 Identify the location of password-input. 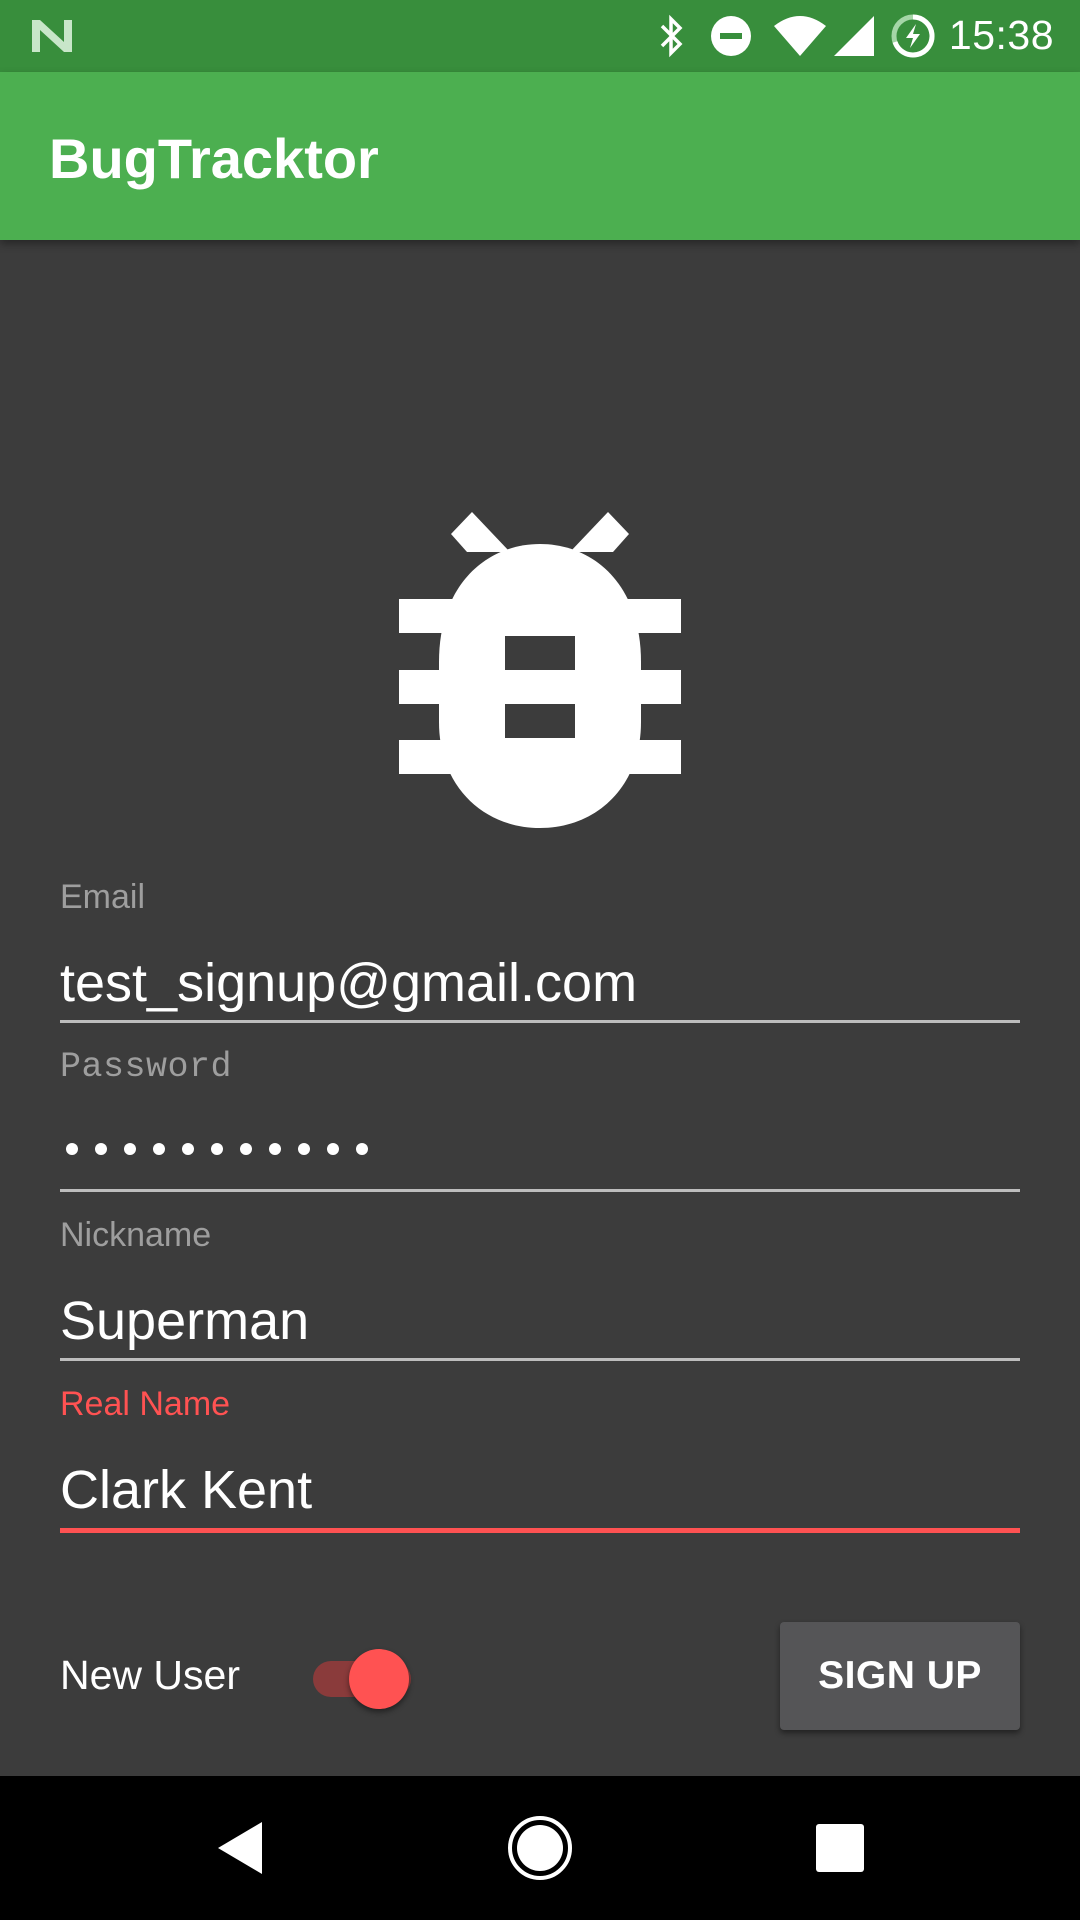
(217, 1149).